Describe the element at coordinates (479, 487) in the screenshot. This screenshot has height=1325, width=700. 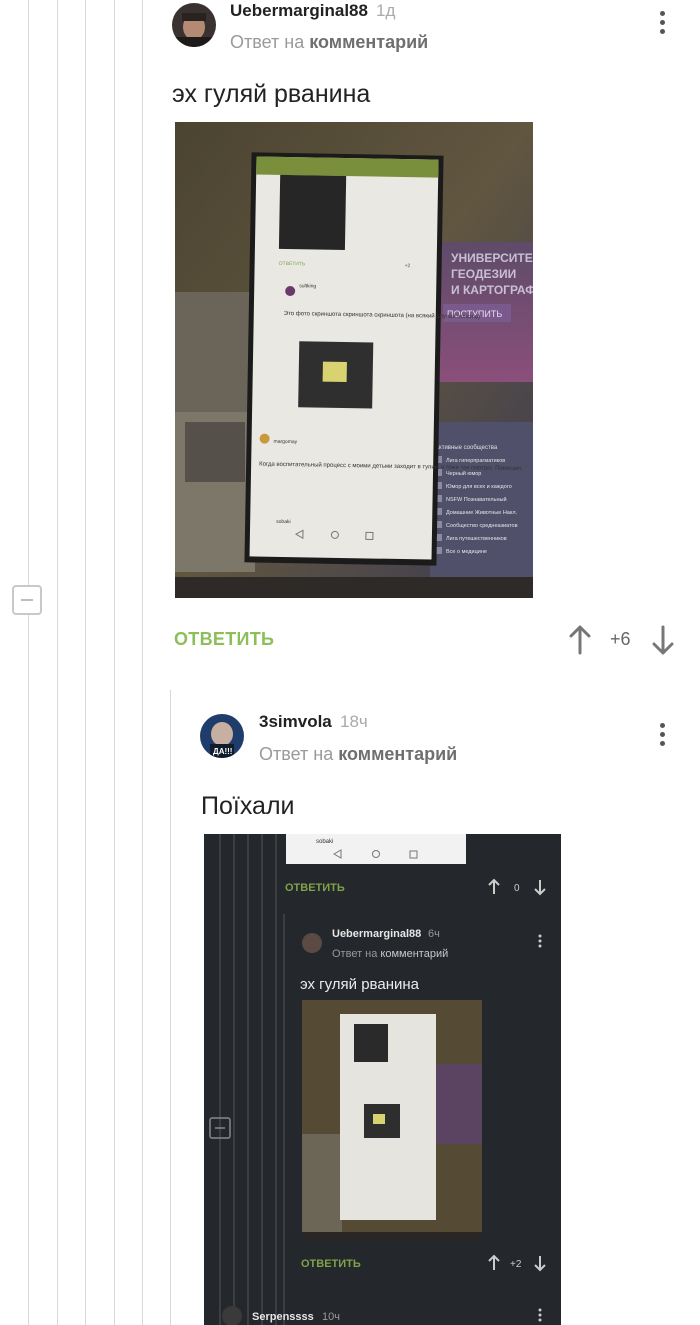
I see `sidebar-item-label: Юмор для всех и каждого` at that location.